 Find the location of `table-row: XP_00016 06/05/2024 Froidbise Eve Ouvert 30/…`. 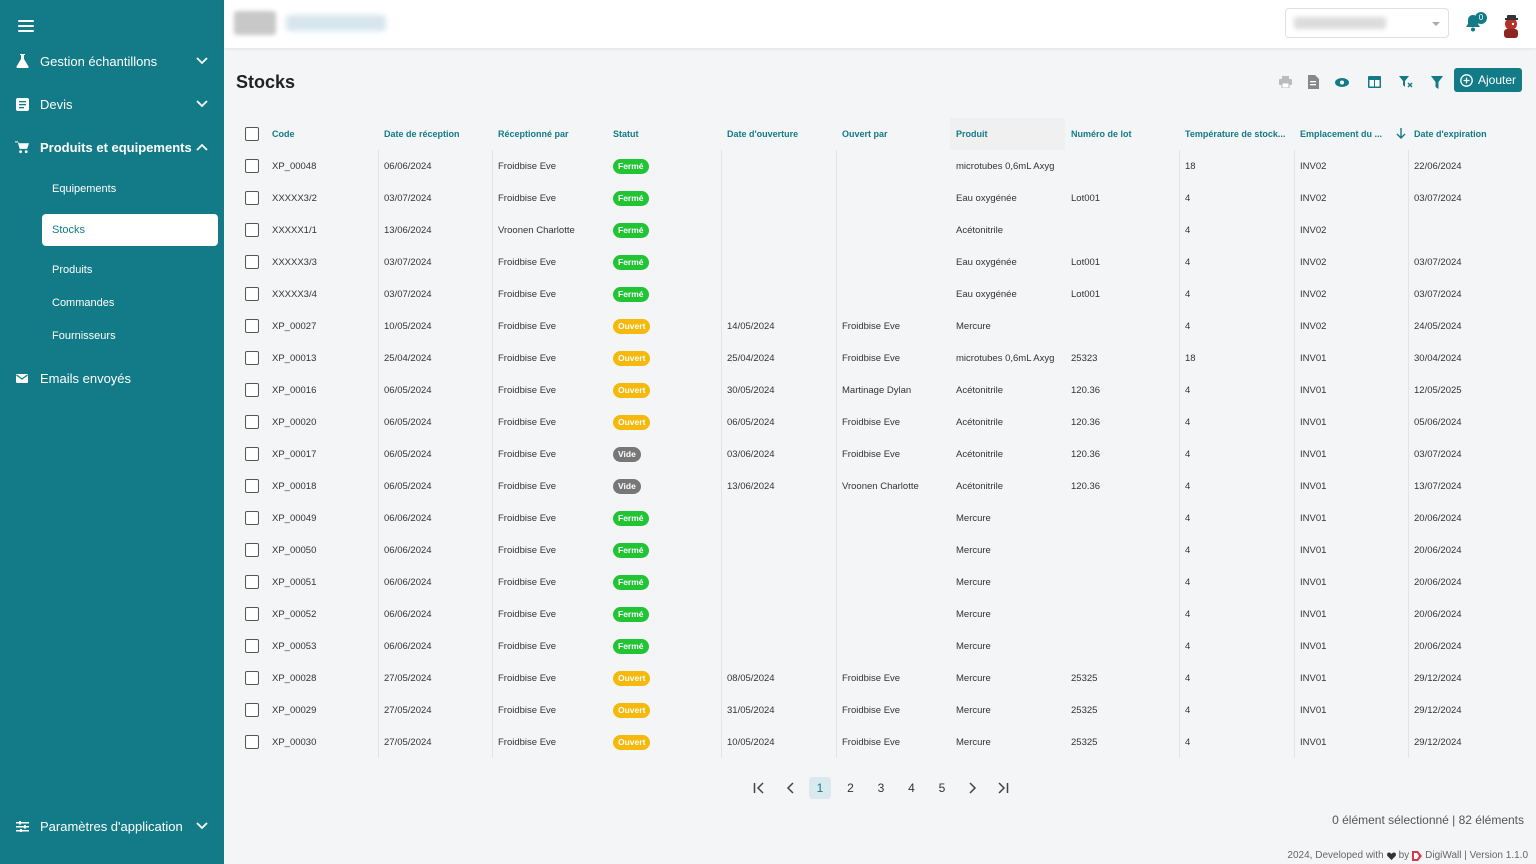

table-row: XP_00016 06/05/2024 Froidbise Eve Ouvert 30/… is located at coordinates (879, 390).